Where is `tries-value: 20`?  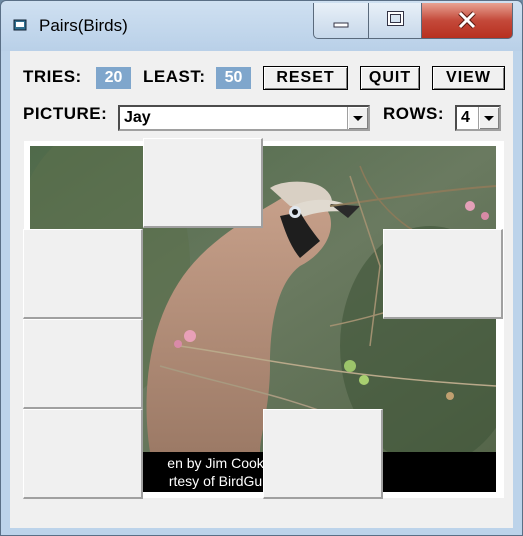 tries-value: 20 is located at coordinates (113, 78).